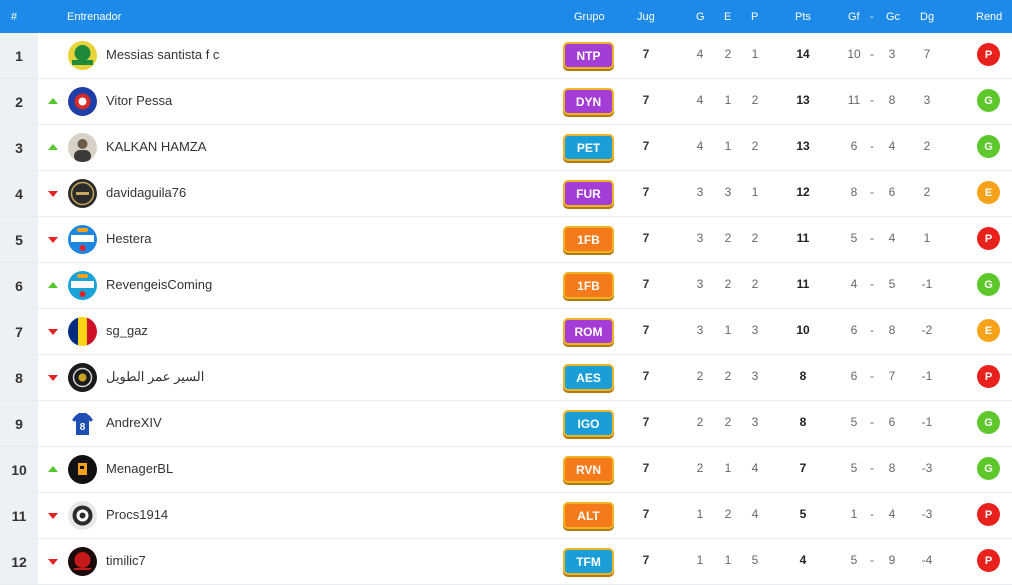 Image resolution: width=1012 pixels, height=585 pixels. What do you see at coordinates (146, 192) in the screenshot?
I see `coach-name: davidaguila76` at bounding box center [146, 192].